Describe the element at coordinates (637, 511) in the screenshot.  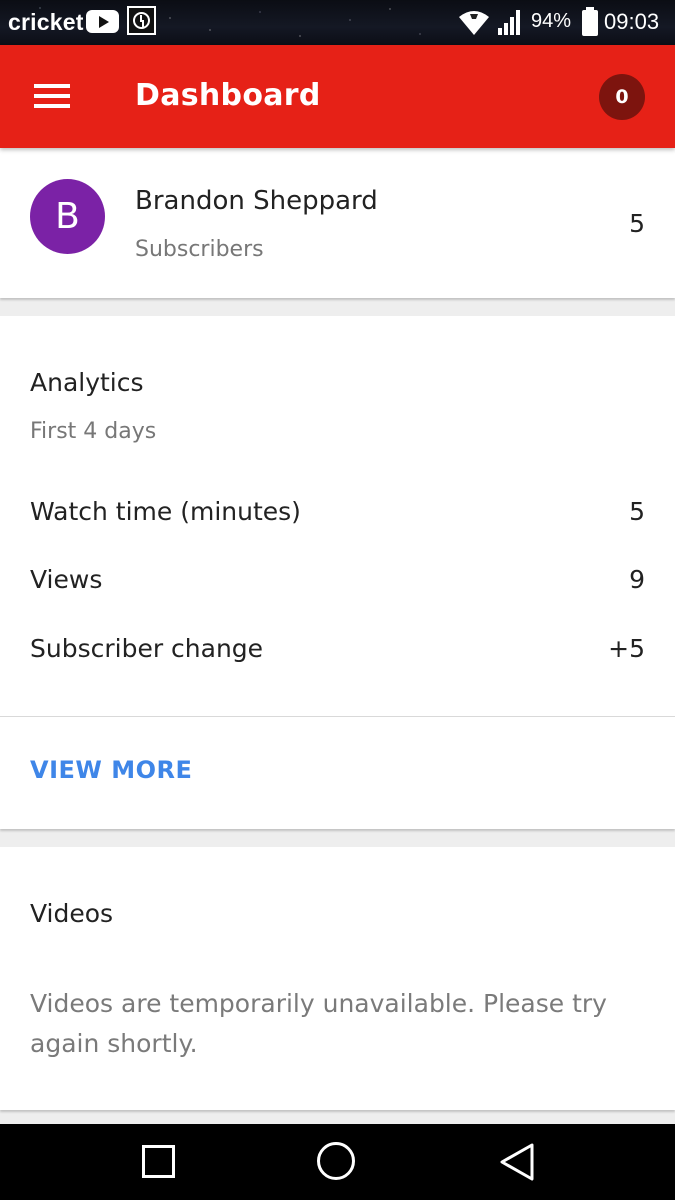
I see `metric-value: 5` at that location.